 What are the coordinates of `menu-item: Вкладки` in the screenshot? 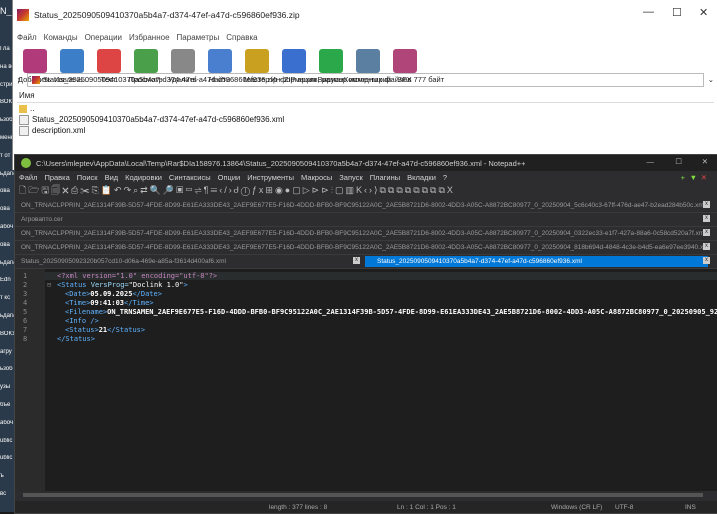 It's located at (421, 177).